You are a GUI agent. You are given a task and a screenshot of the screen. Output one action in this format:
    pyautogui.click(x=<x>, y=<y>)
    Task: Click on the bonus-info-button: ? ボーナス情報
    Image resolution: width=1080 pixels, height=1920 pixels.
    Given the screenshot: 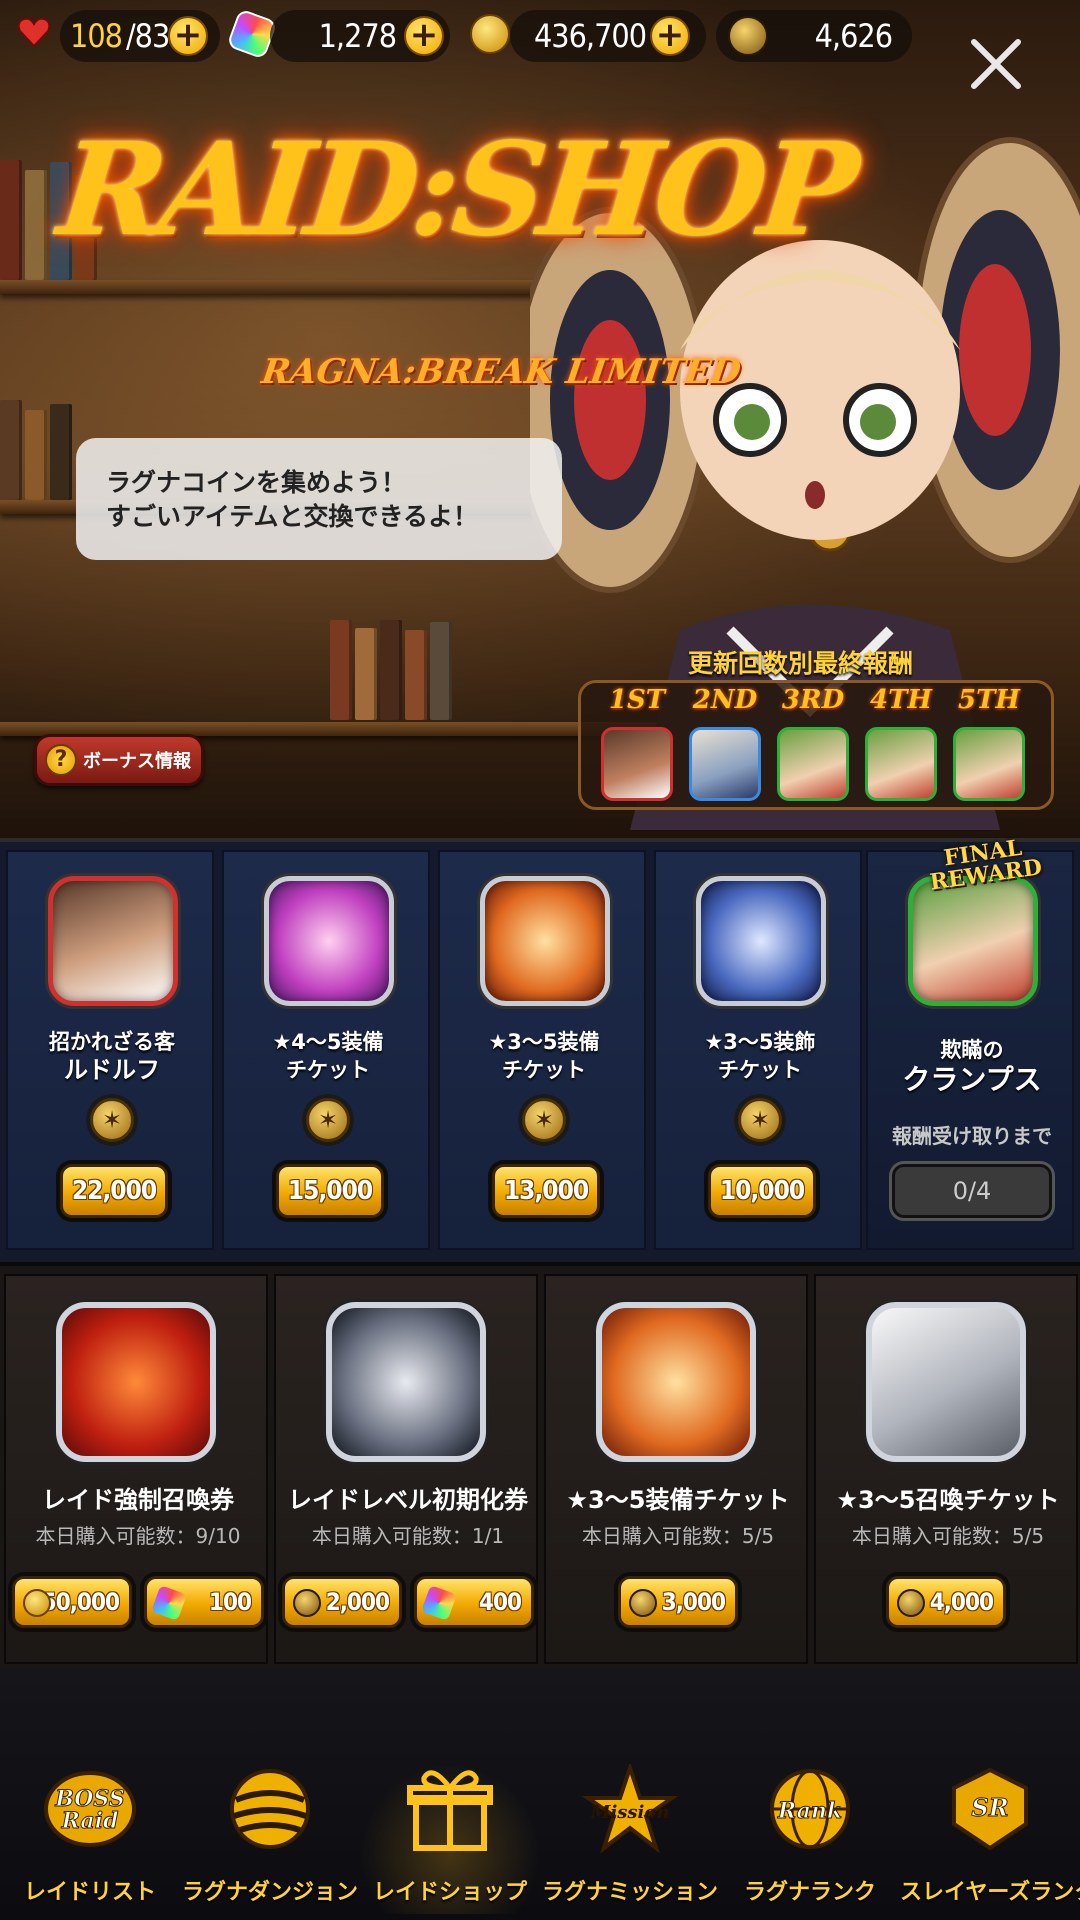 What is the action you would take?
    pyautogui.click(x=119, y=760)
    